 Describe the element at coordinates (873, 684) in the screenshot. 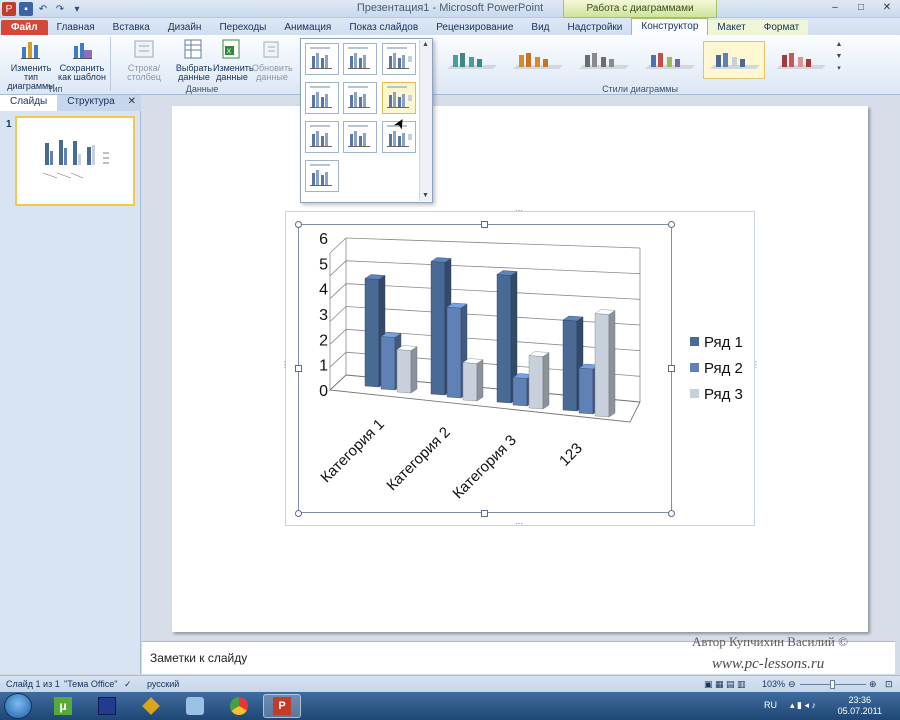

I see `zoom-in-icon: ⊕` at that location.